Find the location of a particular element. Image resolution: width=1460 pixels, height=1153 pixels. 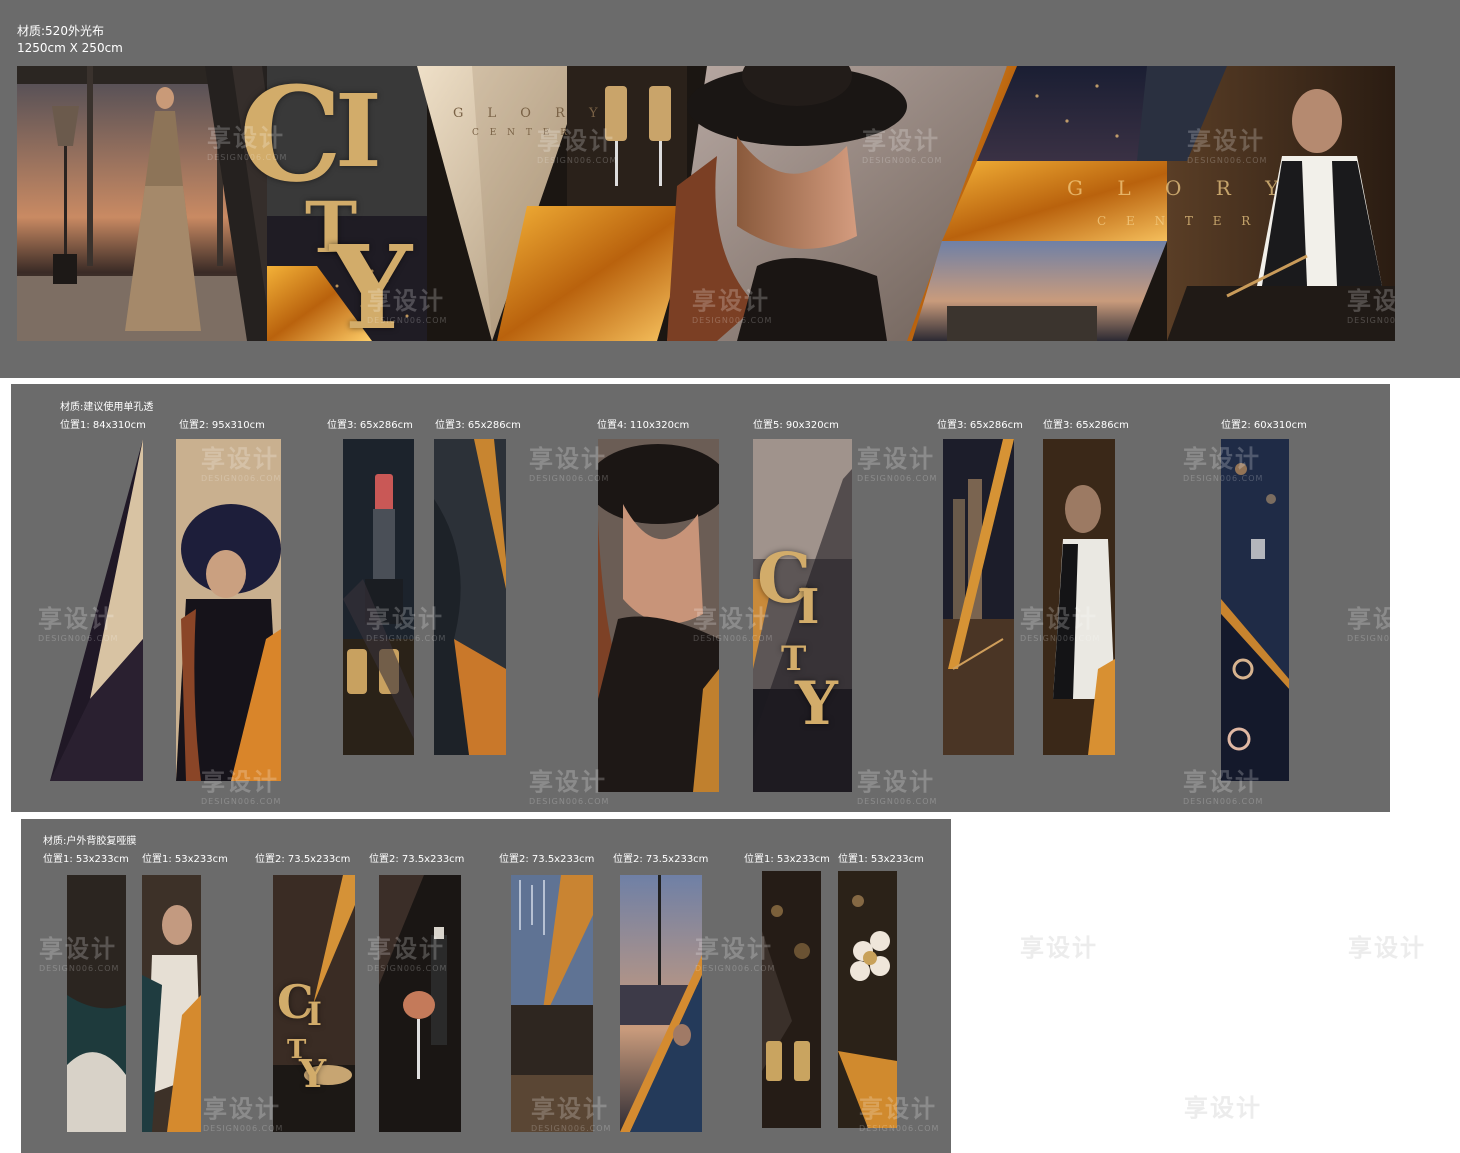

panel-size-label: 位置2: 95x310cm is located at coordinates (222, 425).